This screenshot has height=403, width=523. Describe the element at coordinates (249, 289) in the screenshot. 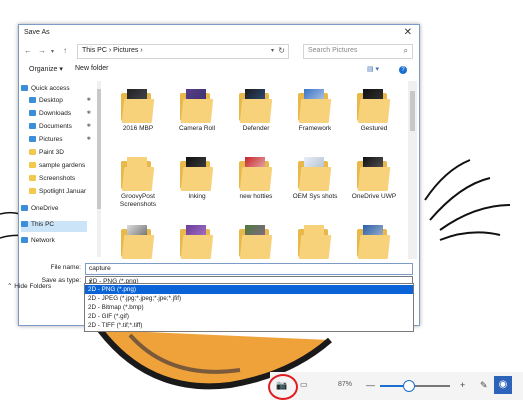

I see `save-type-option: 2D - PNG (*.png)` at that location.